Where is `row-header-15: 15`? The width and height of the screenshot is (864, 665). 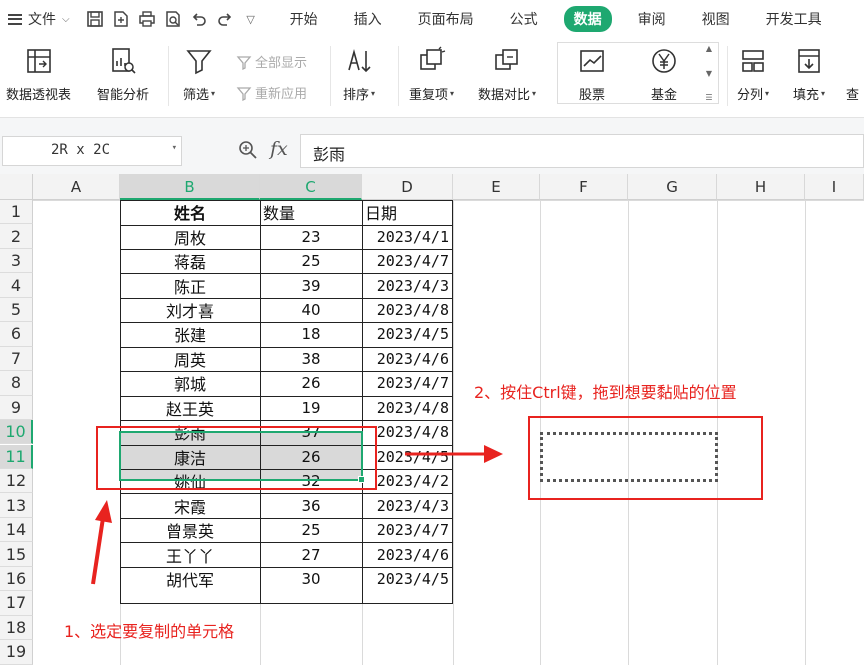 row-header-15: 15 is located at coordinates (16, 554).